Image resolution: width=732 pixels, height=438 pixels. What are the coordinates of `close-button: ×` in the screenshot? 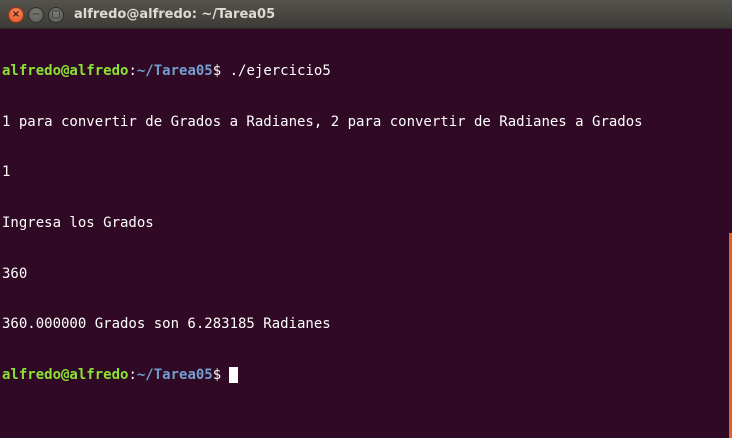 It's located at (16, 15).